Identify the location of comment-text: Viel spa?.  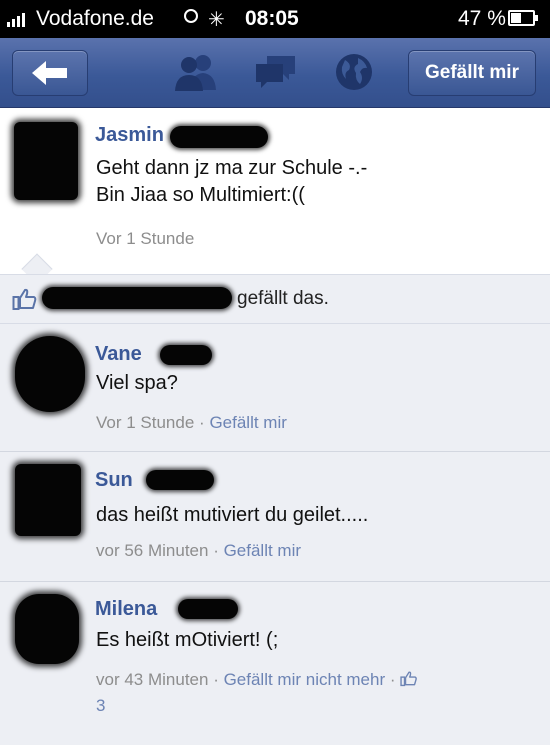
(137, 383).